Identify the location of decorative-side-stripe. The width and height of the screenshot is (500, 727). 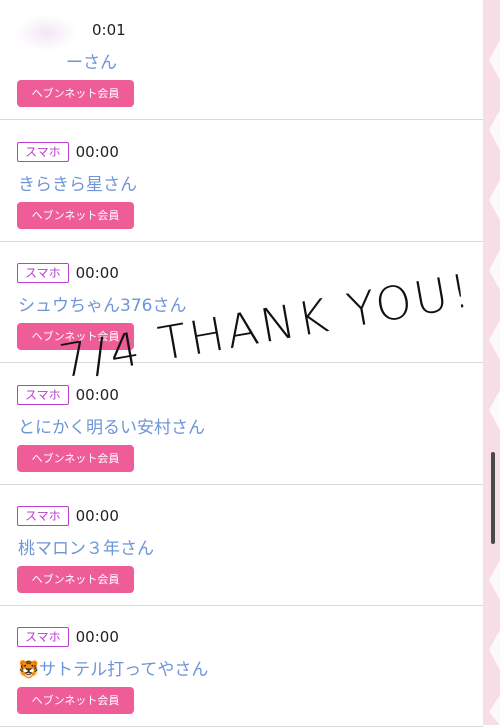
(491, 362).